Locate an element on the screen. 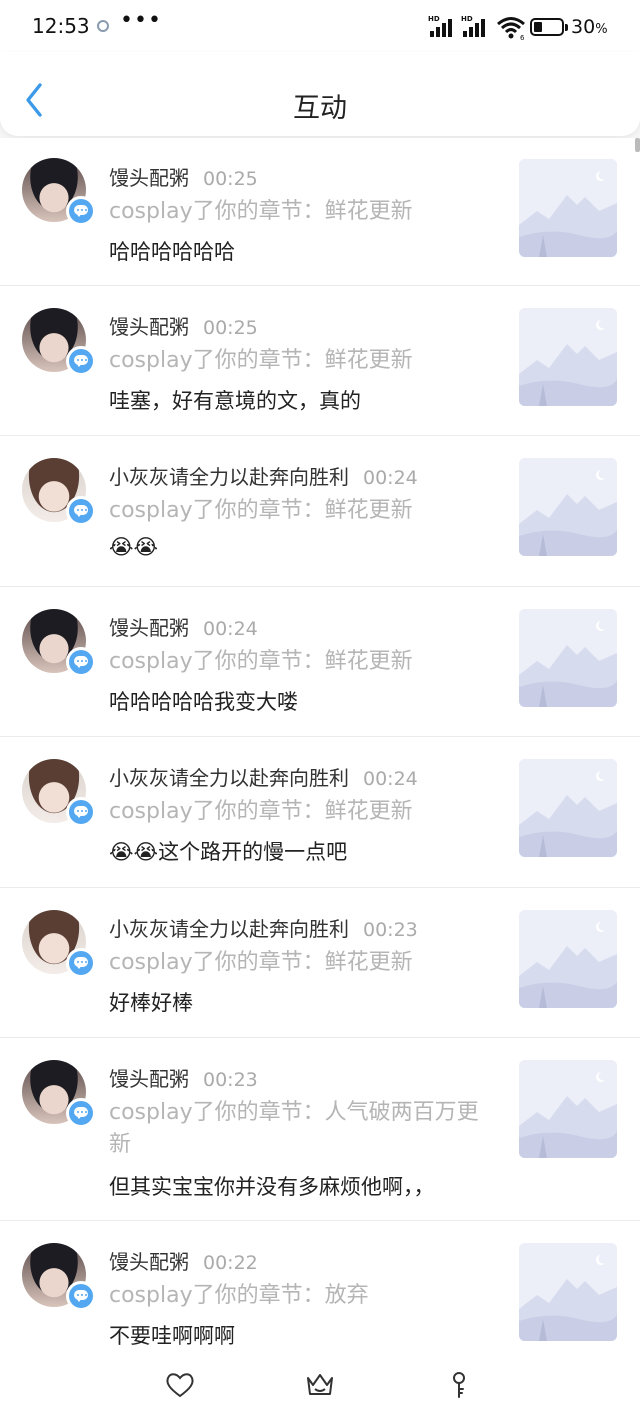 The height and width of the screenshot is (1422, 640). user-name: 小灰灰请全力以赴奔向胜利 00:23 is located at coordinates (263, 927).